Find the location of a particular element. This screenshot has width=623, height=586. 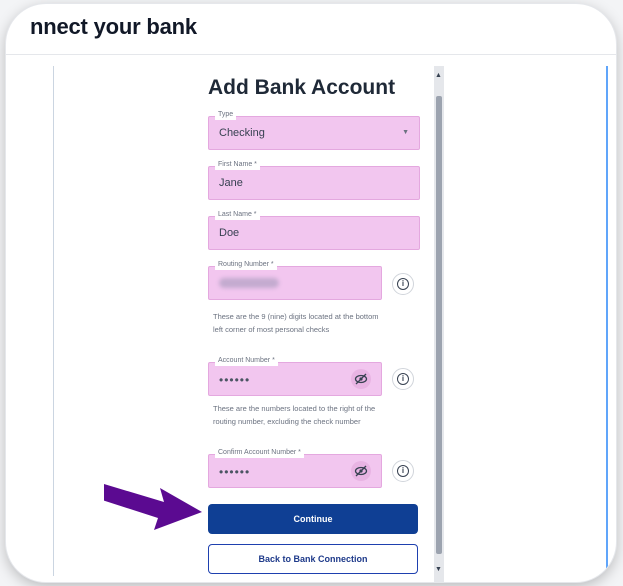

confirm-account-info-button: i is located at coordinates (403, 471).